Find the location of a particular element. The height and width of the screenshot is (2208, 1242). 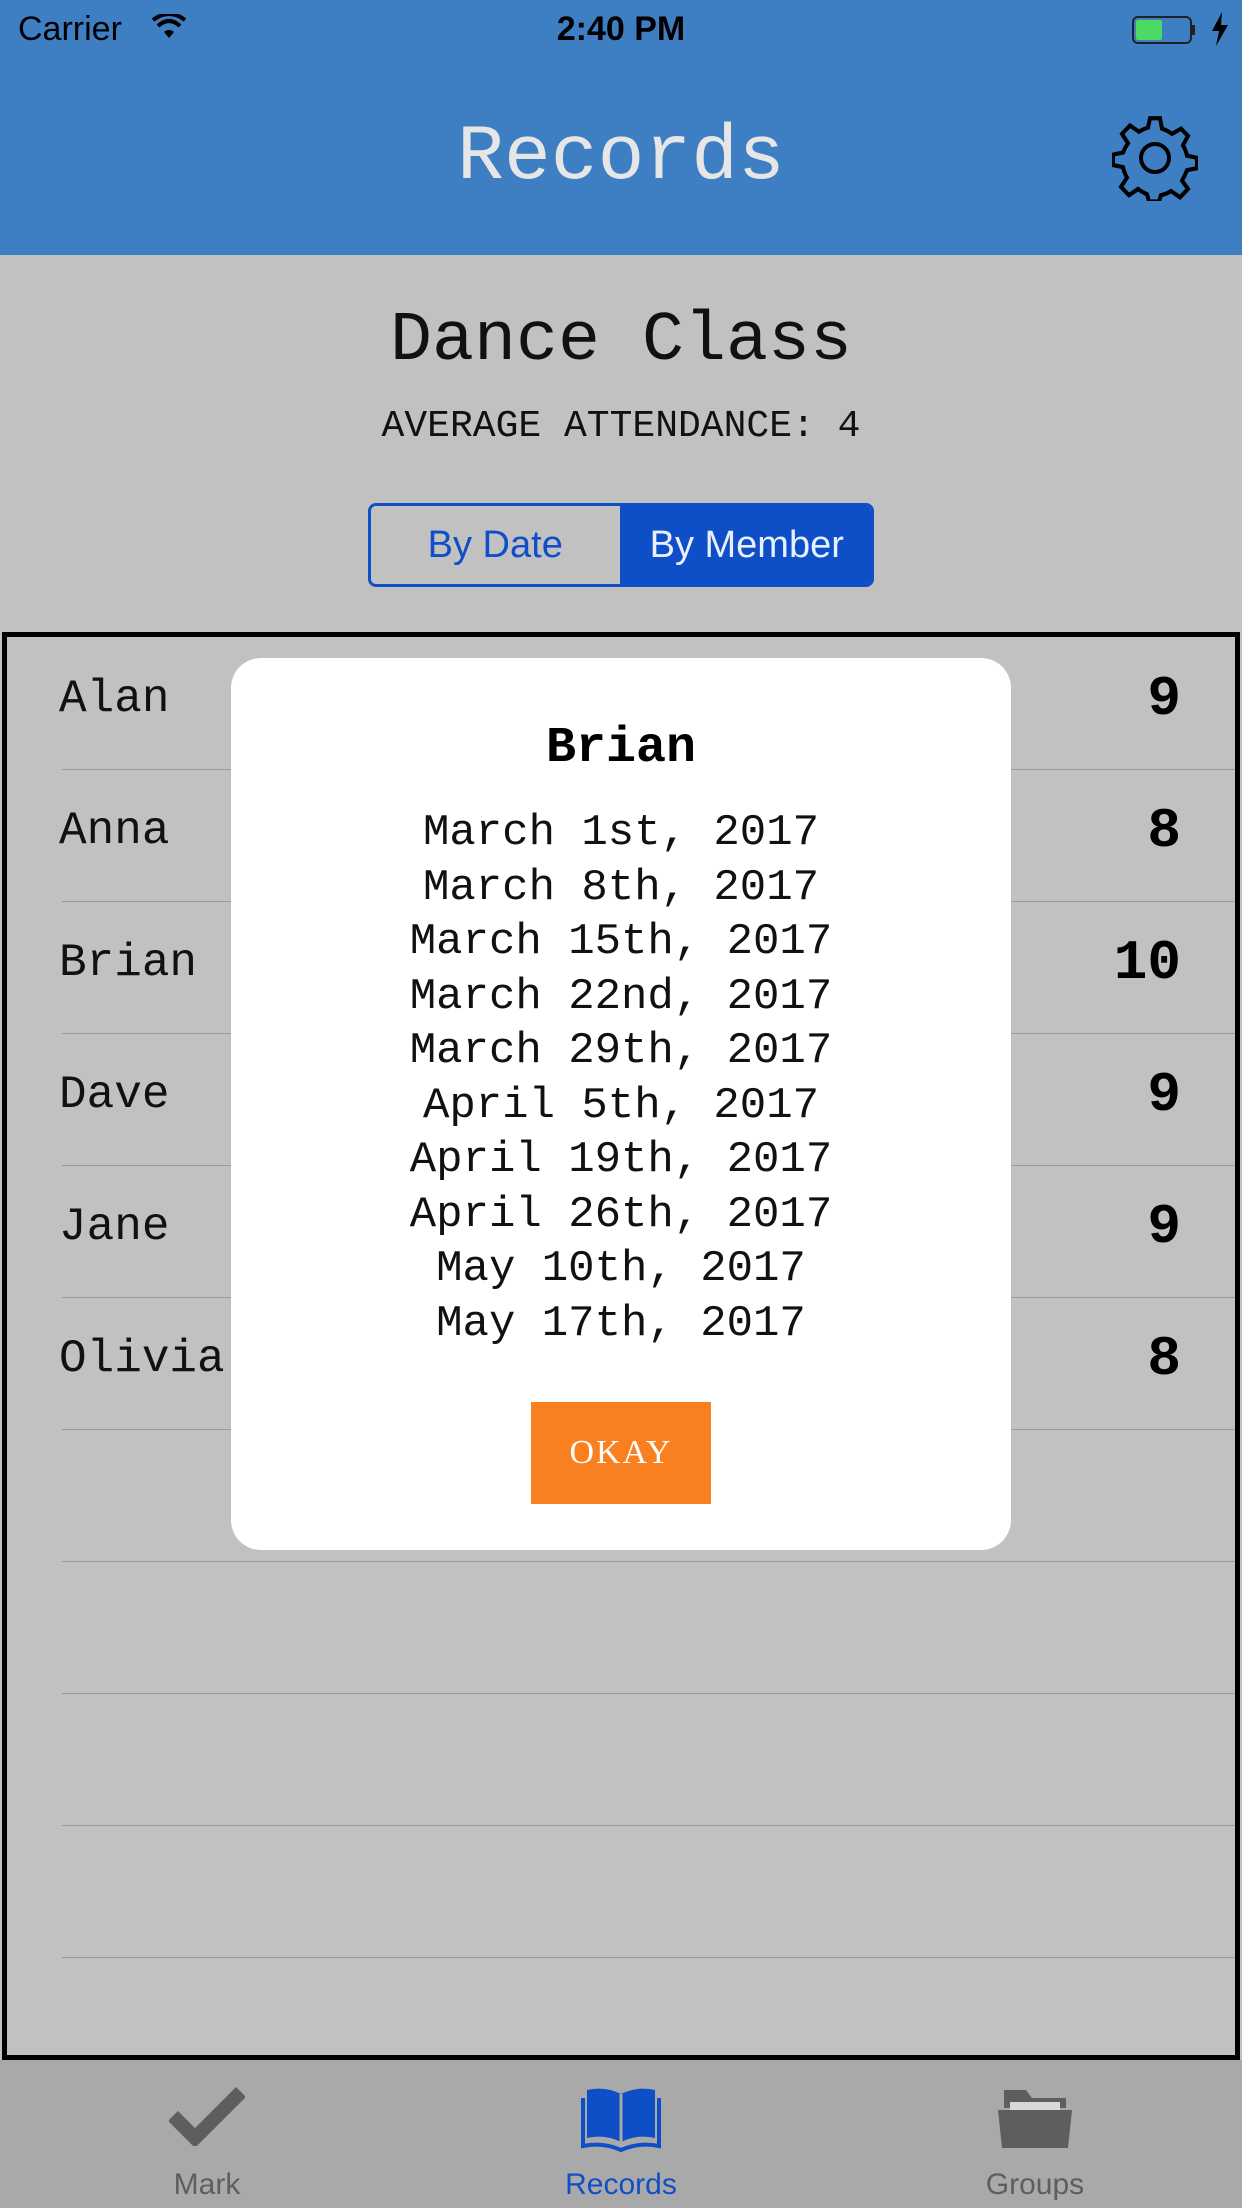

date-item: March 22nd, 2017 is located at coordinates (621, 996).